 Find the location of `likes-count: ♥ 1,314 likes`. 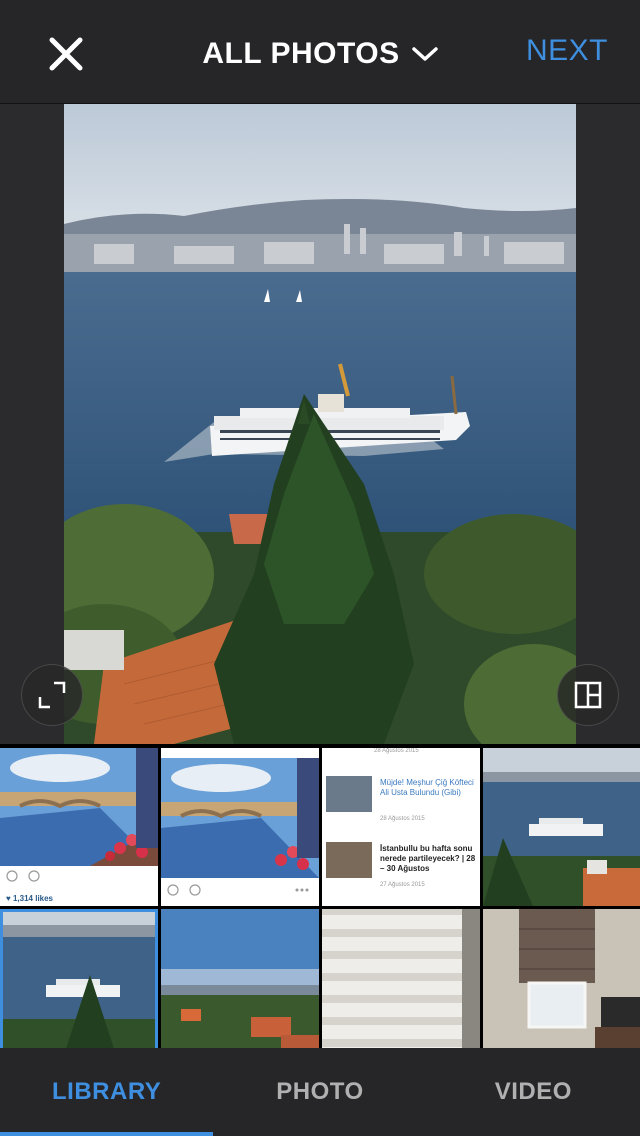

likes-count: ♥ 1,314 likes is located at coordinates (30, 898).